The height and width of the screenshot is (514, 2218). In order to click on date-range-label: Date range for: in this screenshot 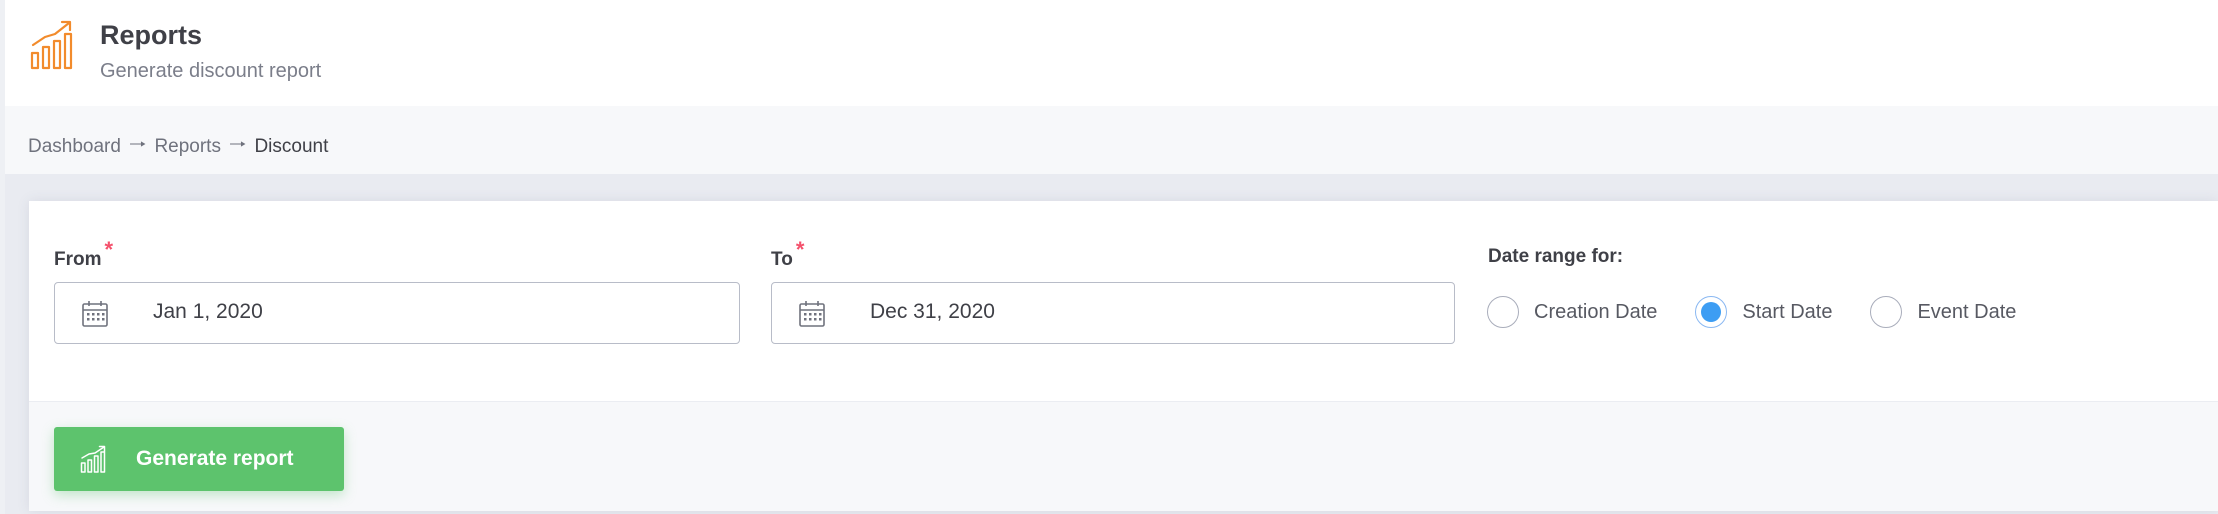, I will do `click(1556, 256)`.